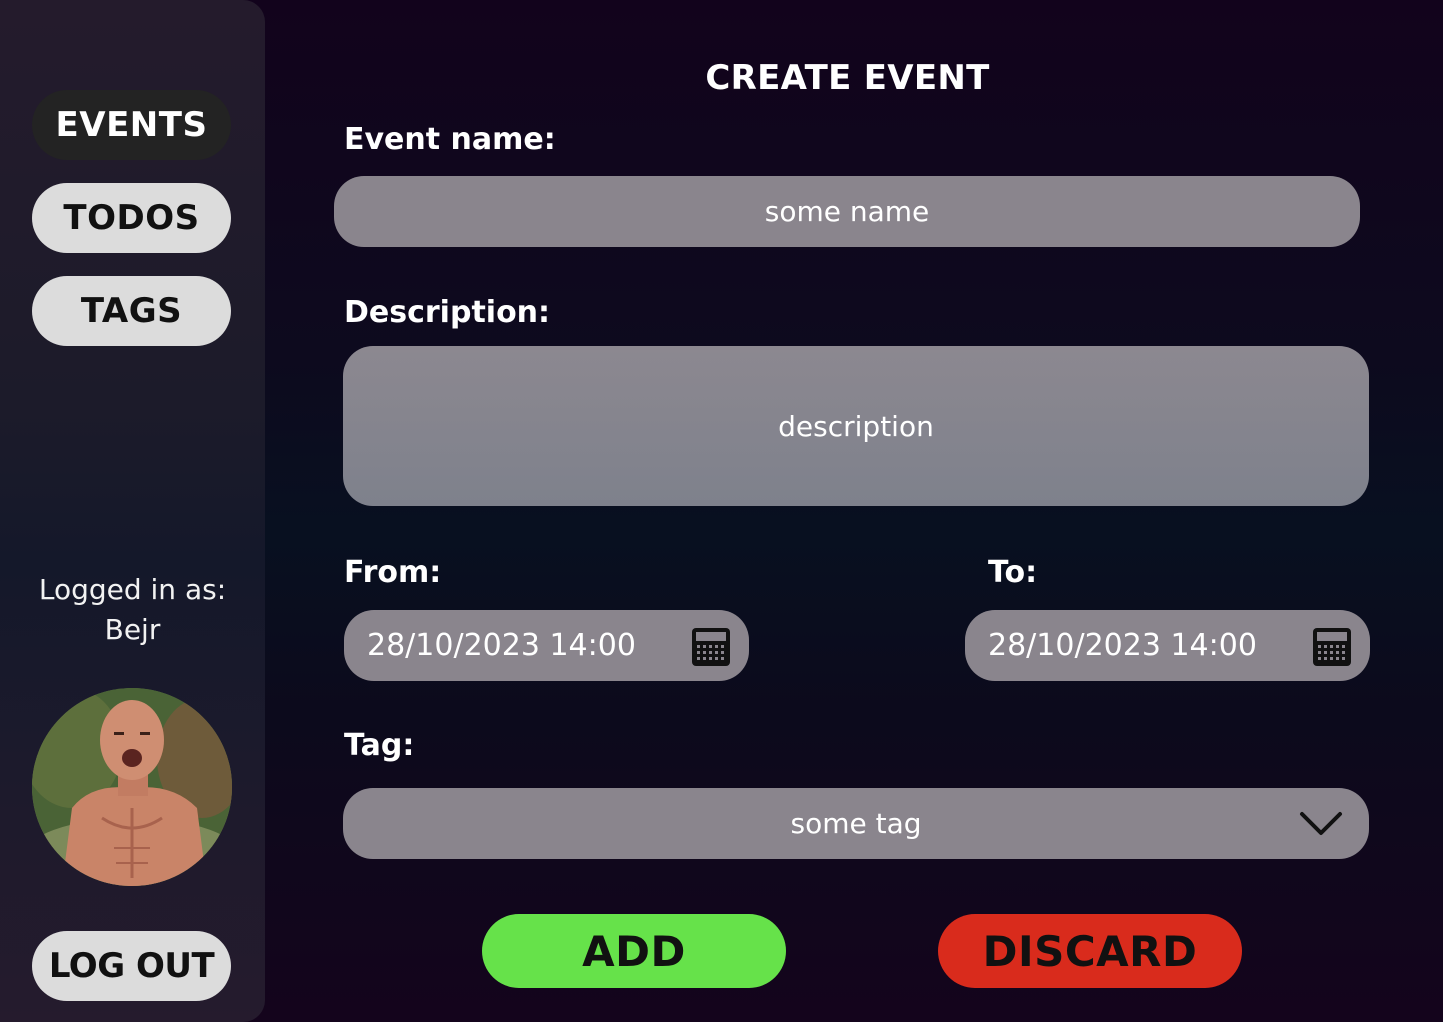 The width and height of the screenshot is (1443, 1022). I want to click on chevron-down-icon, so click(1321, 823).